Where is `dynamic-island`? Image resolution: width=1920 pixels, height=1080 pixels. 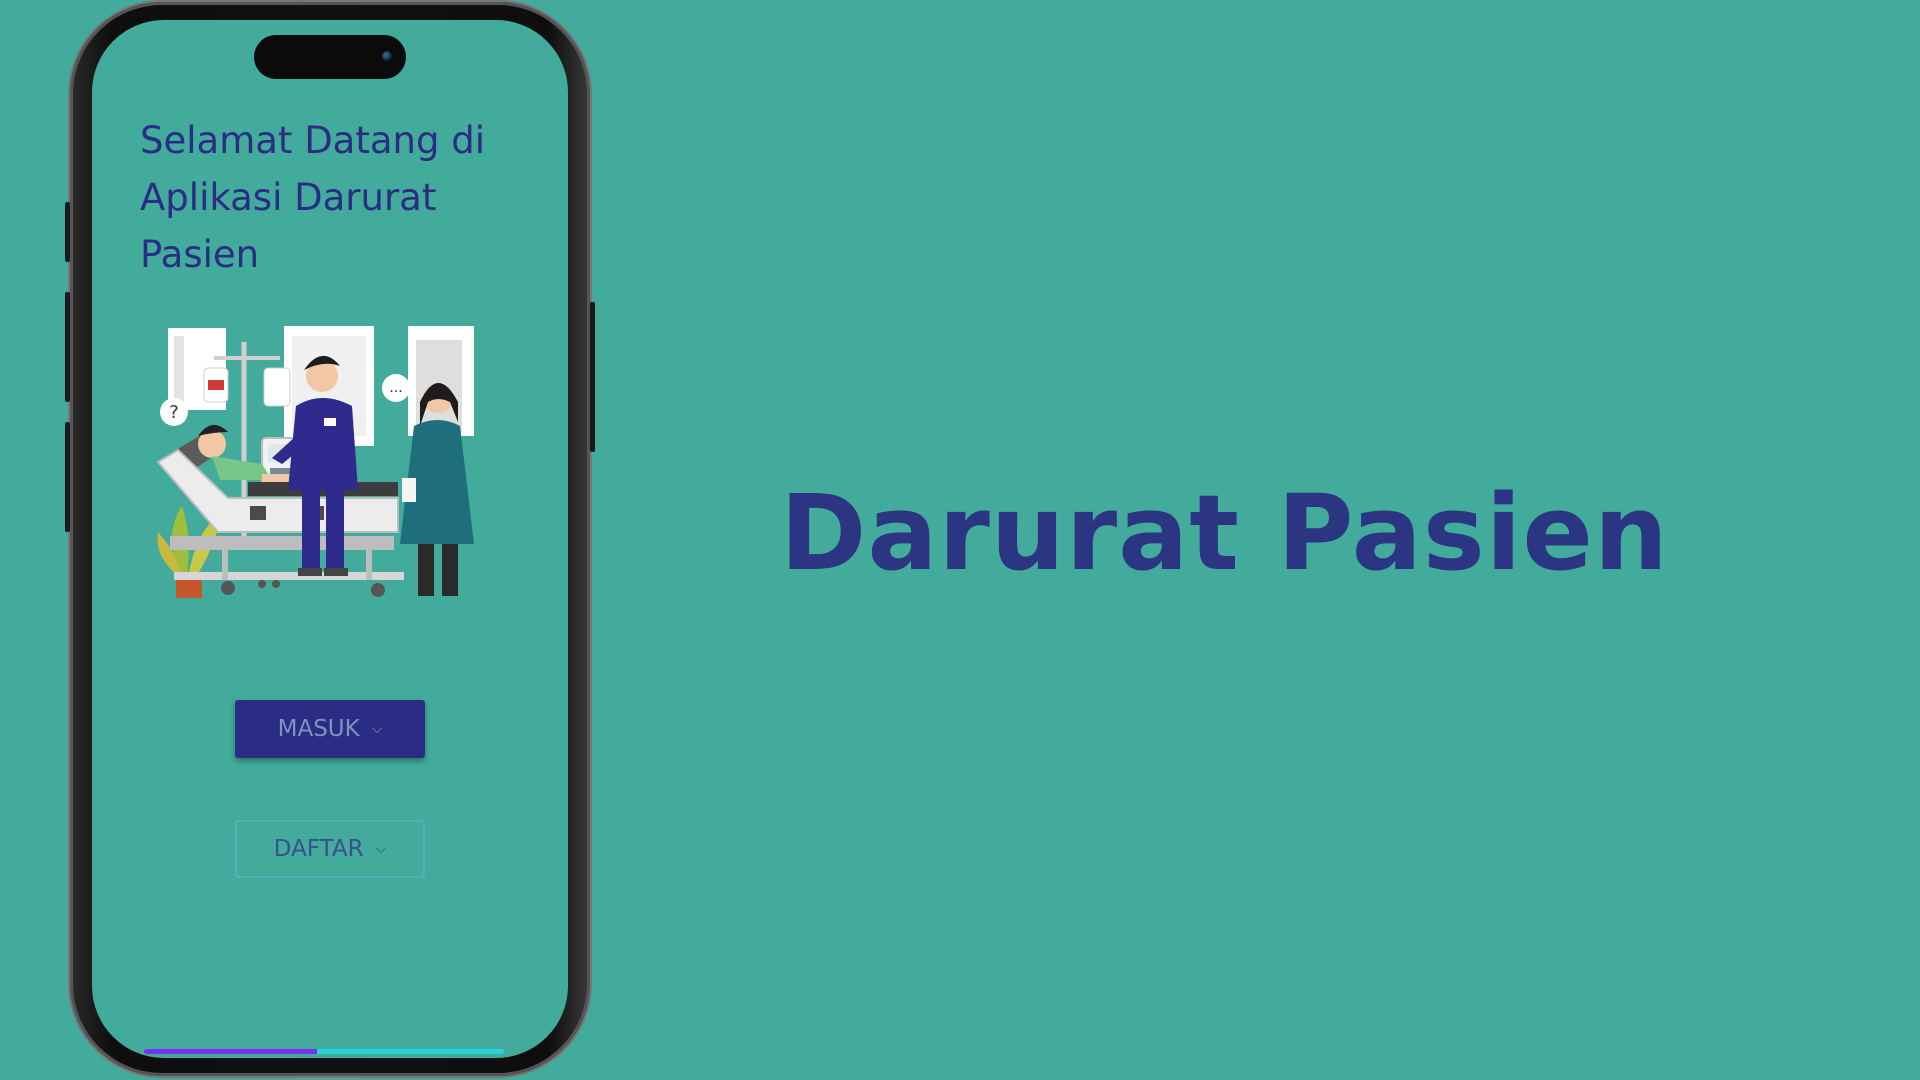 dynamic-island is located at coordinates (330, 57).